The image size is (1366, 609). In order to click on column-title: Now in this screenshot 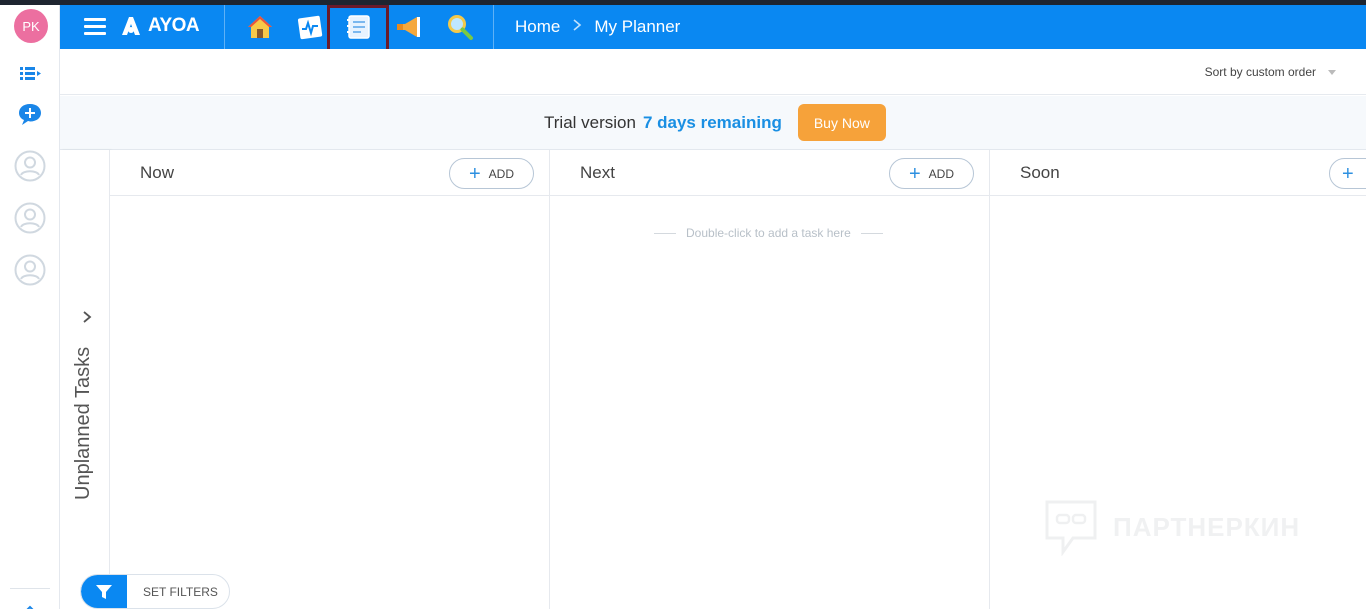, I will do `click(157, 172)`.